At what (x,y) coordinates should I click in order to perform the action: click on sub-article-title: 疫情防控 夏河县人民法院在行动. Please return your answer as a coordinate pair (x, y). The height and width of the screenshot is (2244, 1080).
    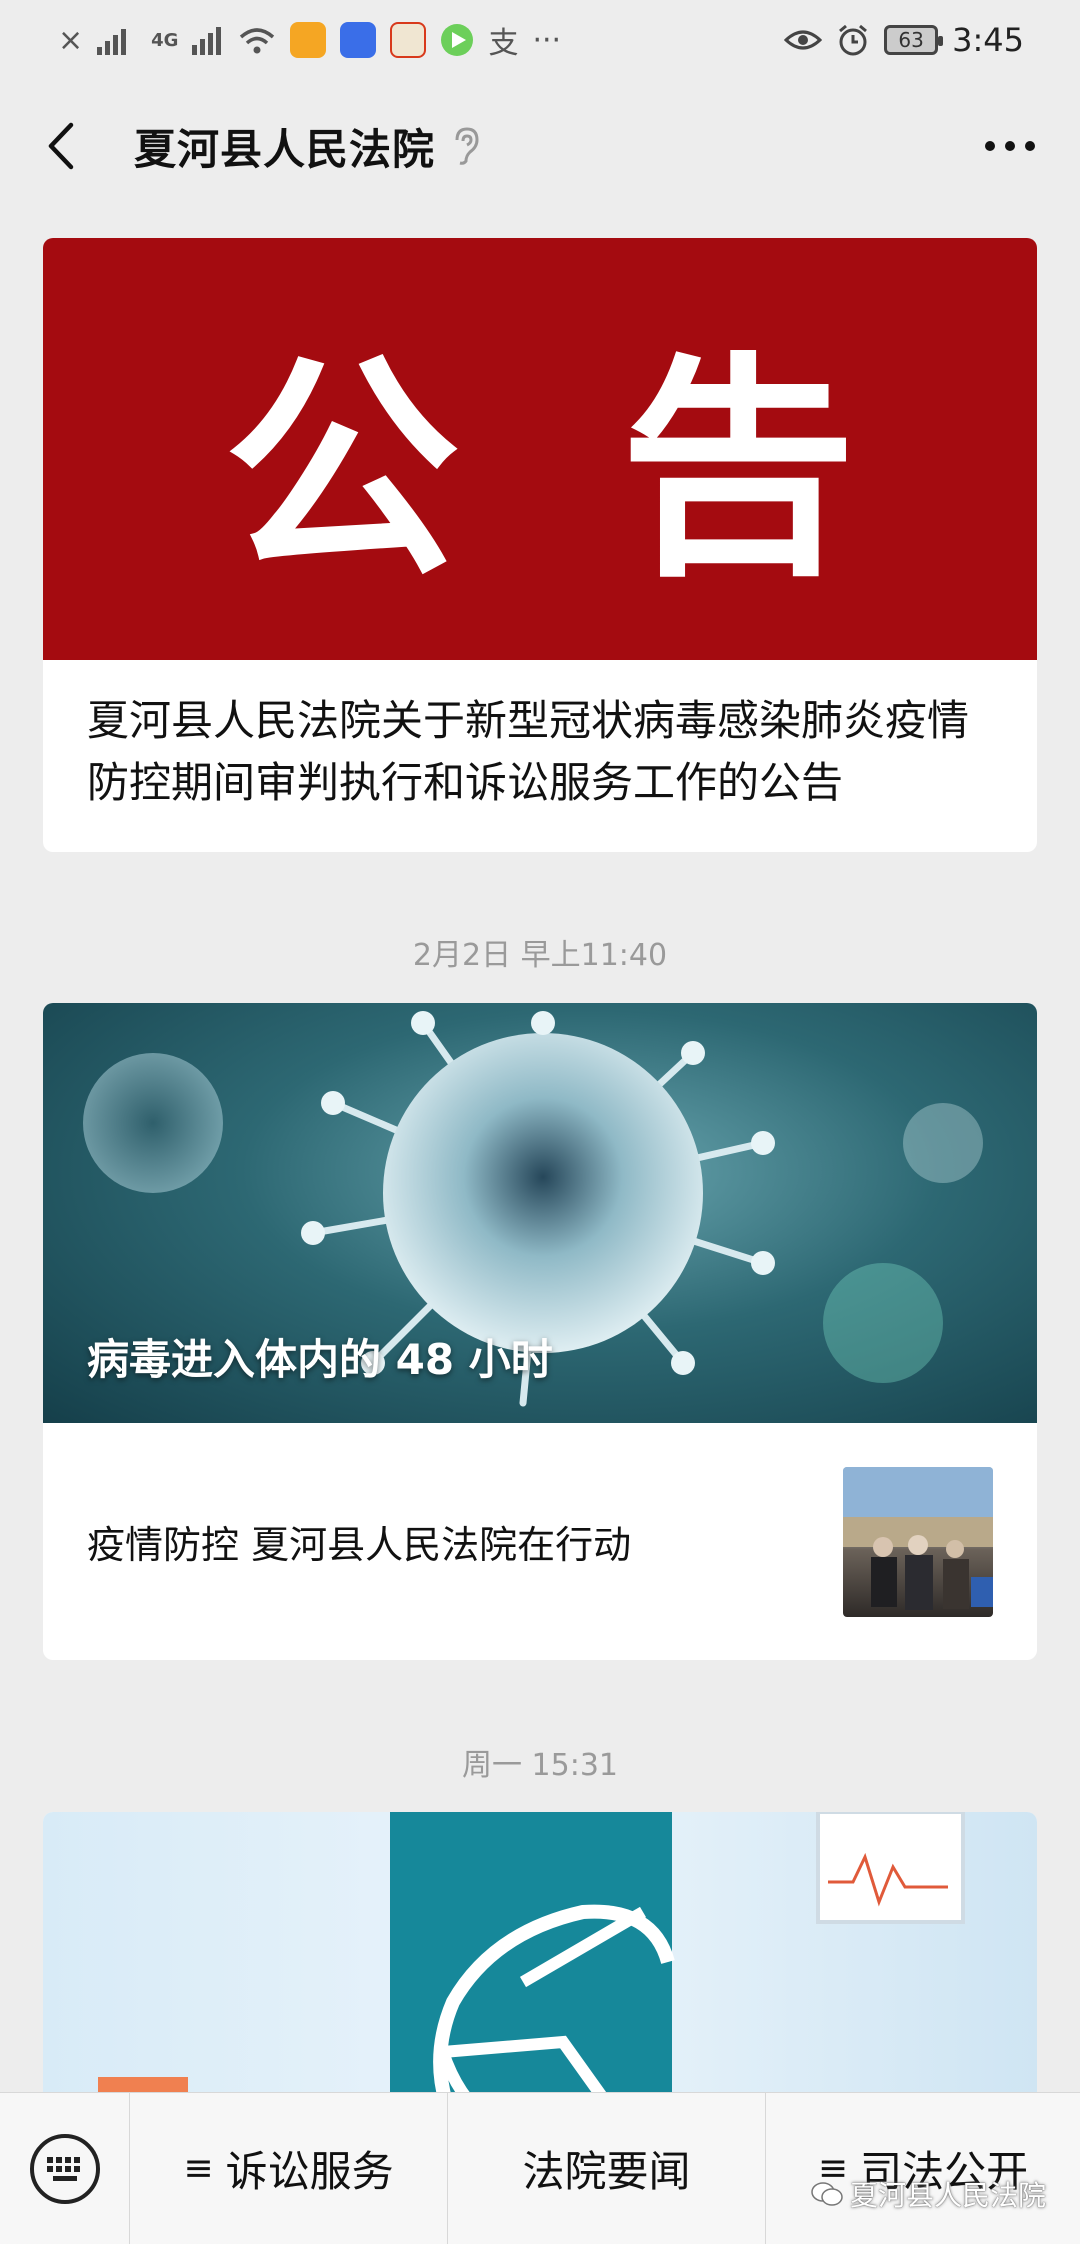
    Looking at the image, I should click on (359, 1545).